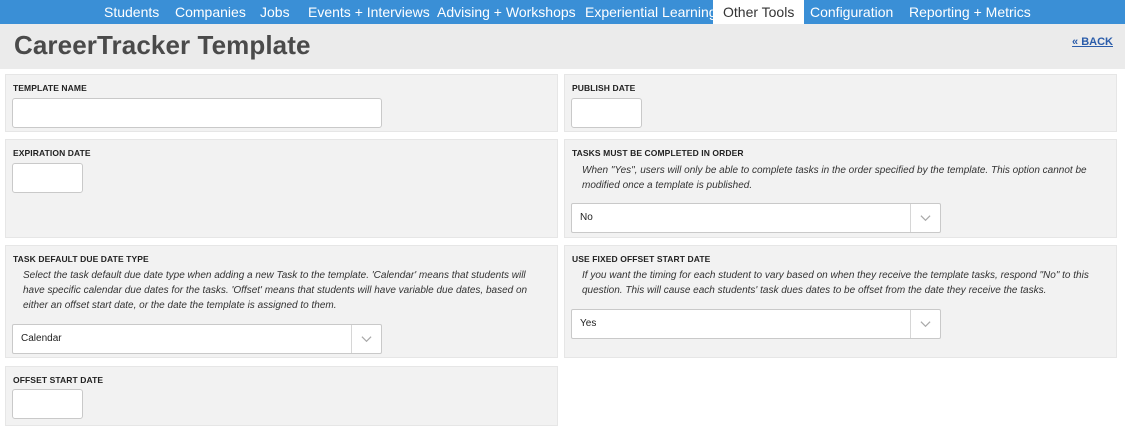 Image resolution: width=1125 pixels, height=428 pixels. I want to click on tab-events-interviews: Events + Interviews, so click(369, 12).